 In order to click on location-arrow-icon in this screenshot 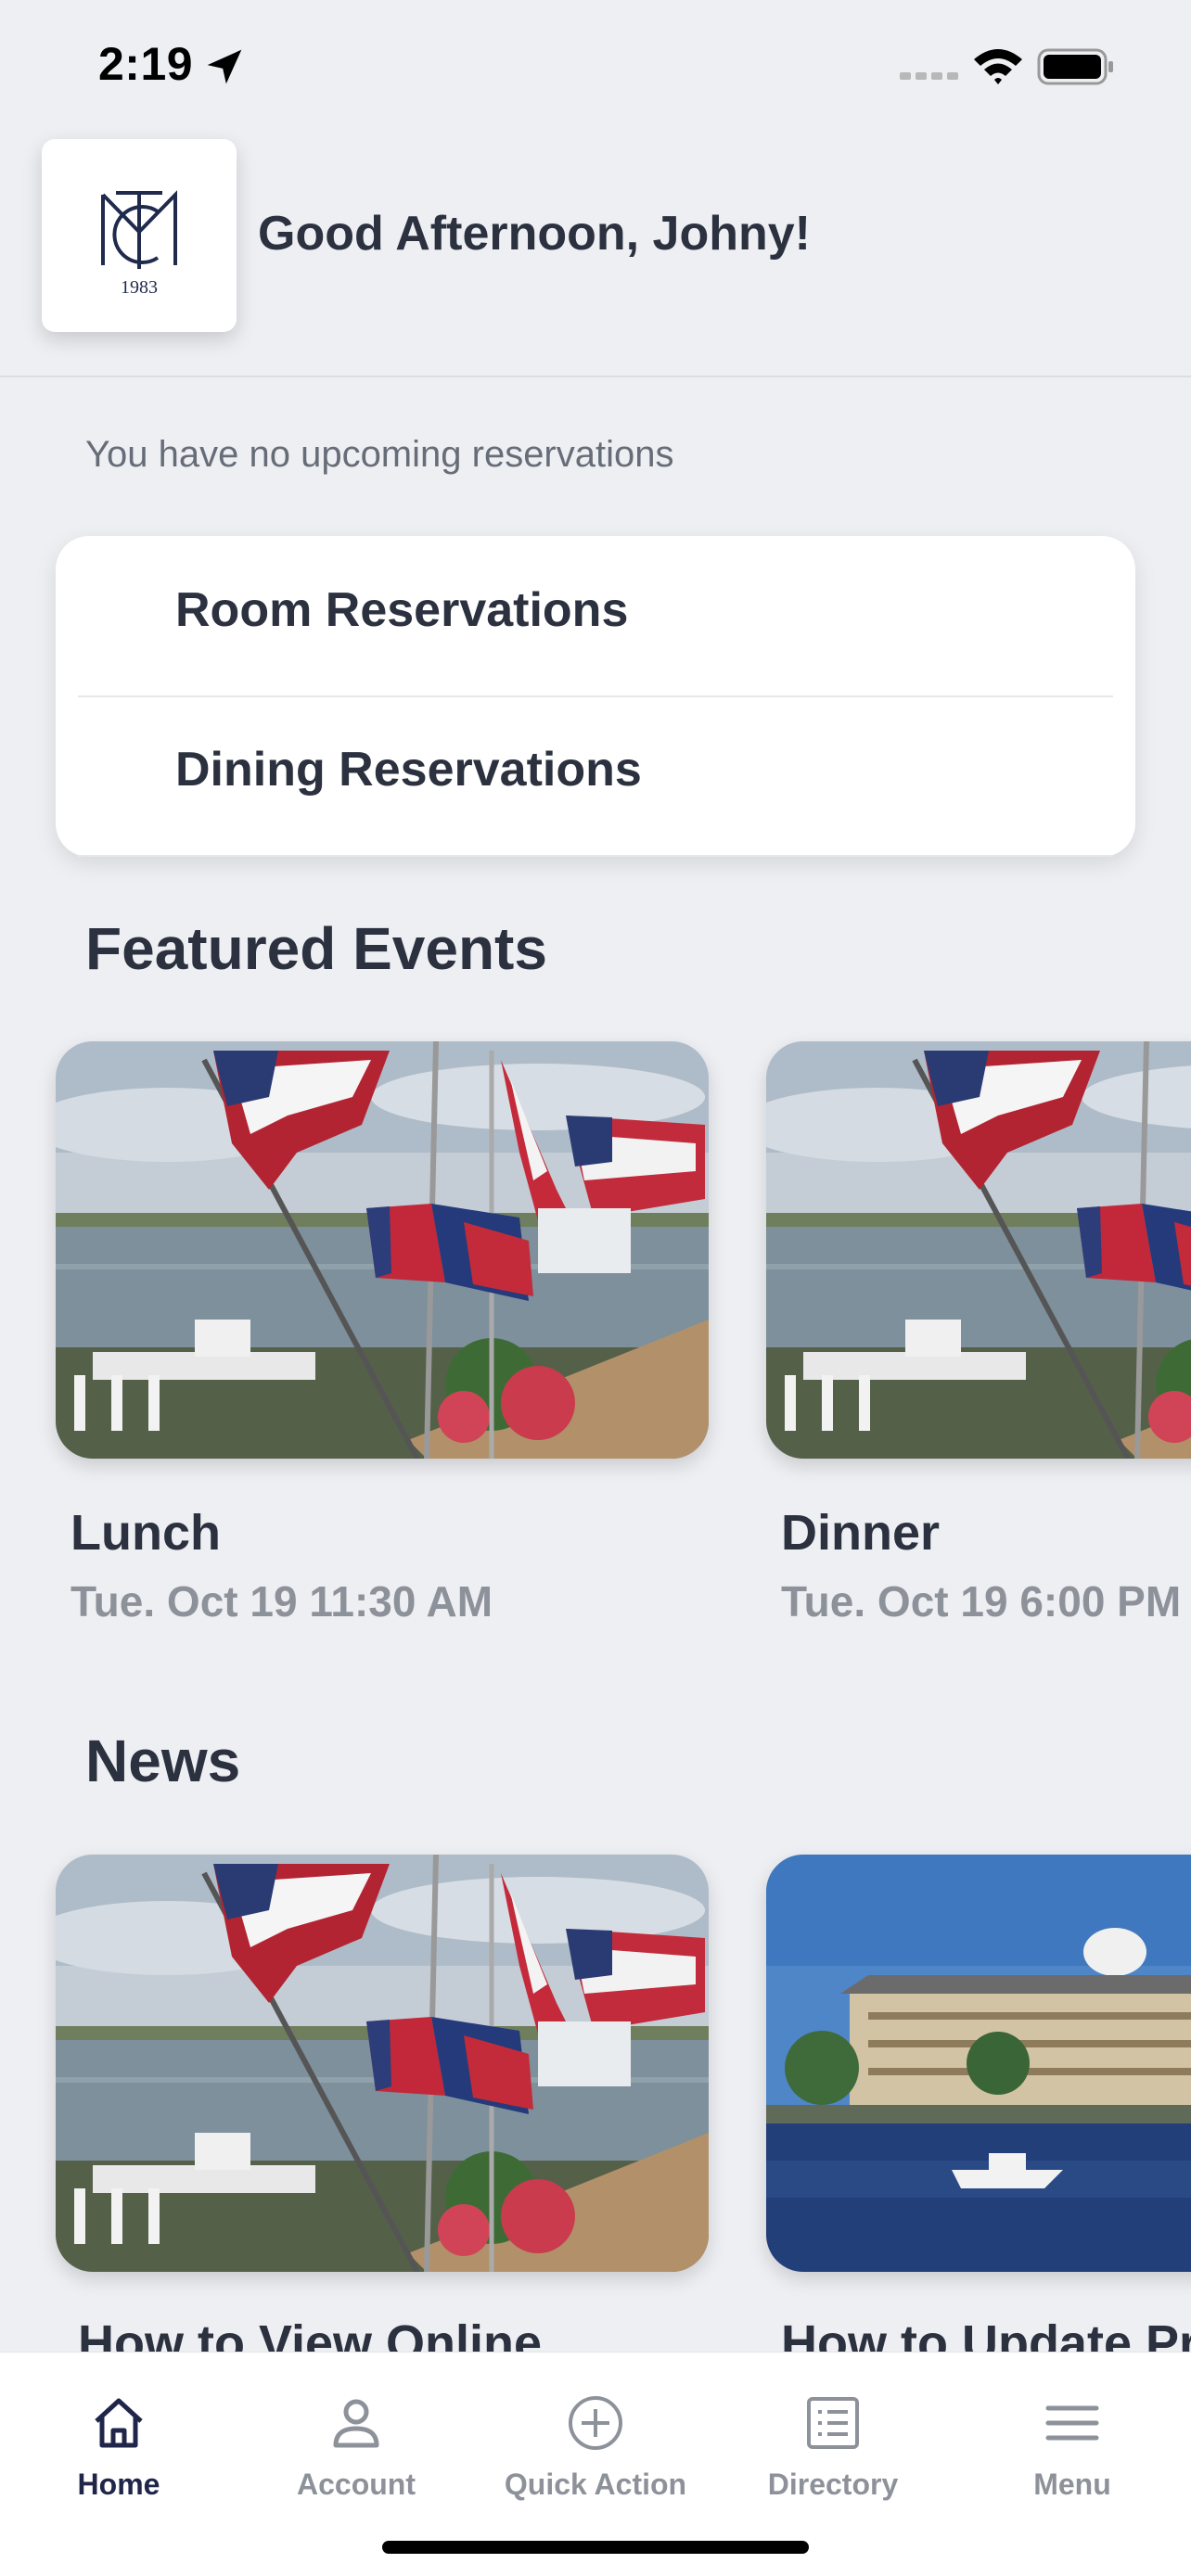, I will do `click(224, 66)`.